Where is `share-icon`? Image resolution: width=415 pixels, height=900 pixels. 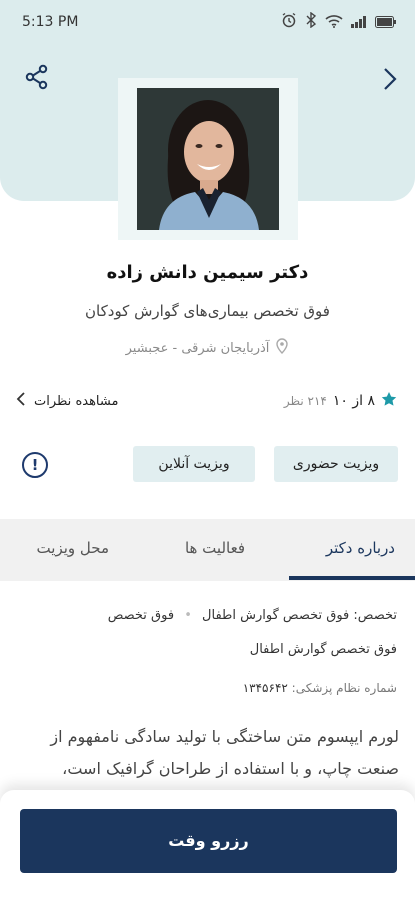
share-icon is located at coordinates (37, 79).